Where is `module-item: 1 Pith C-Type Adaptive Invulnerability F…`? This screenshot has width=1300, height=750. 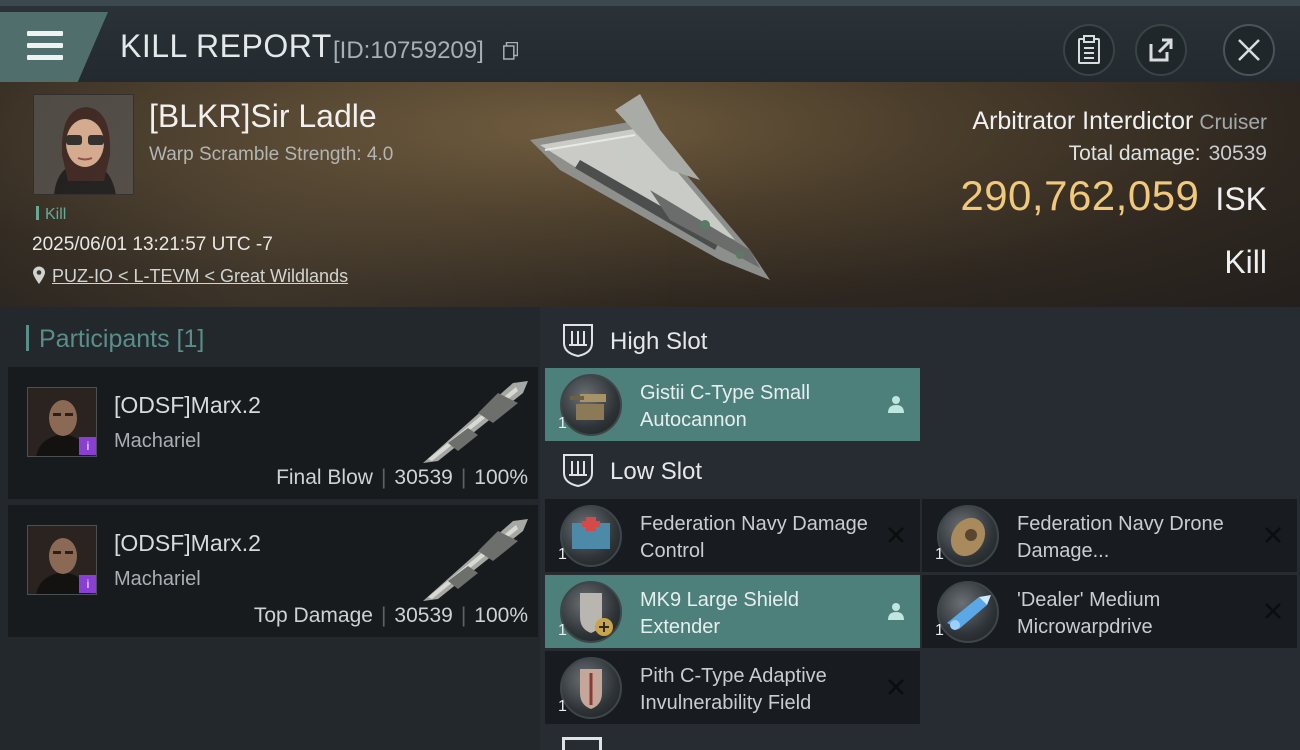
module-item: 1 Pith C-Type Adaptive Invulnerability F… is located at coordinates (732, 687).